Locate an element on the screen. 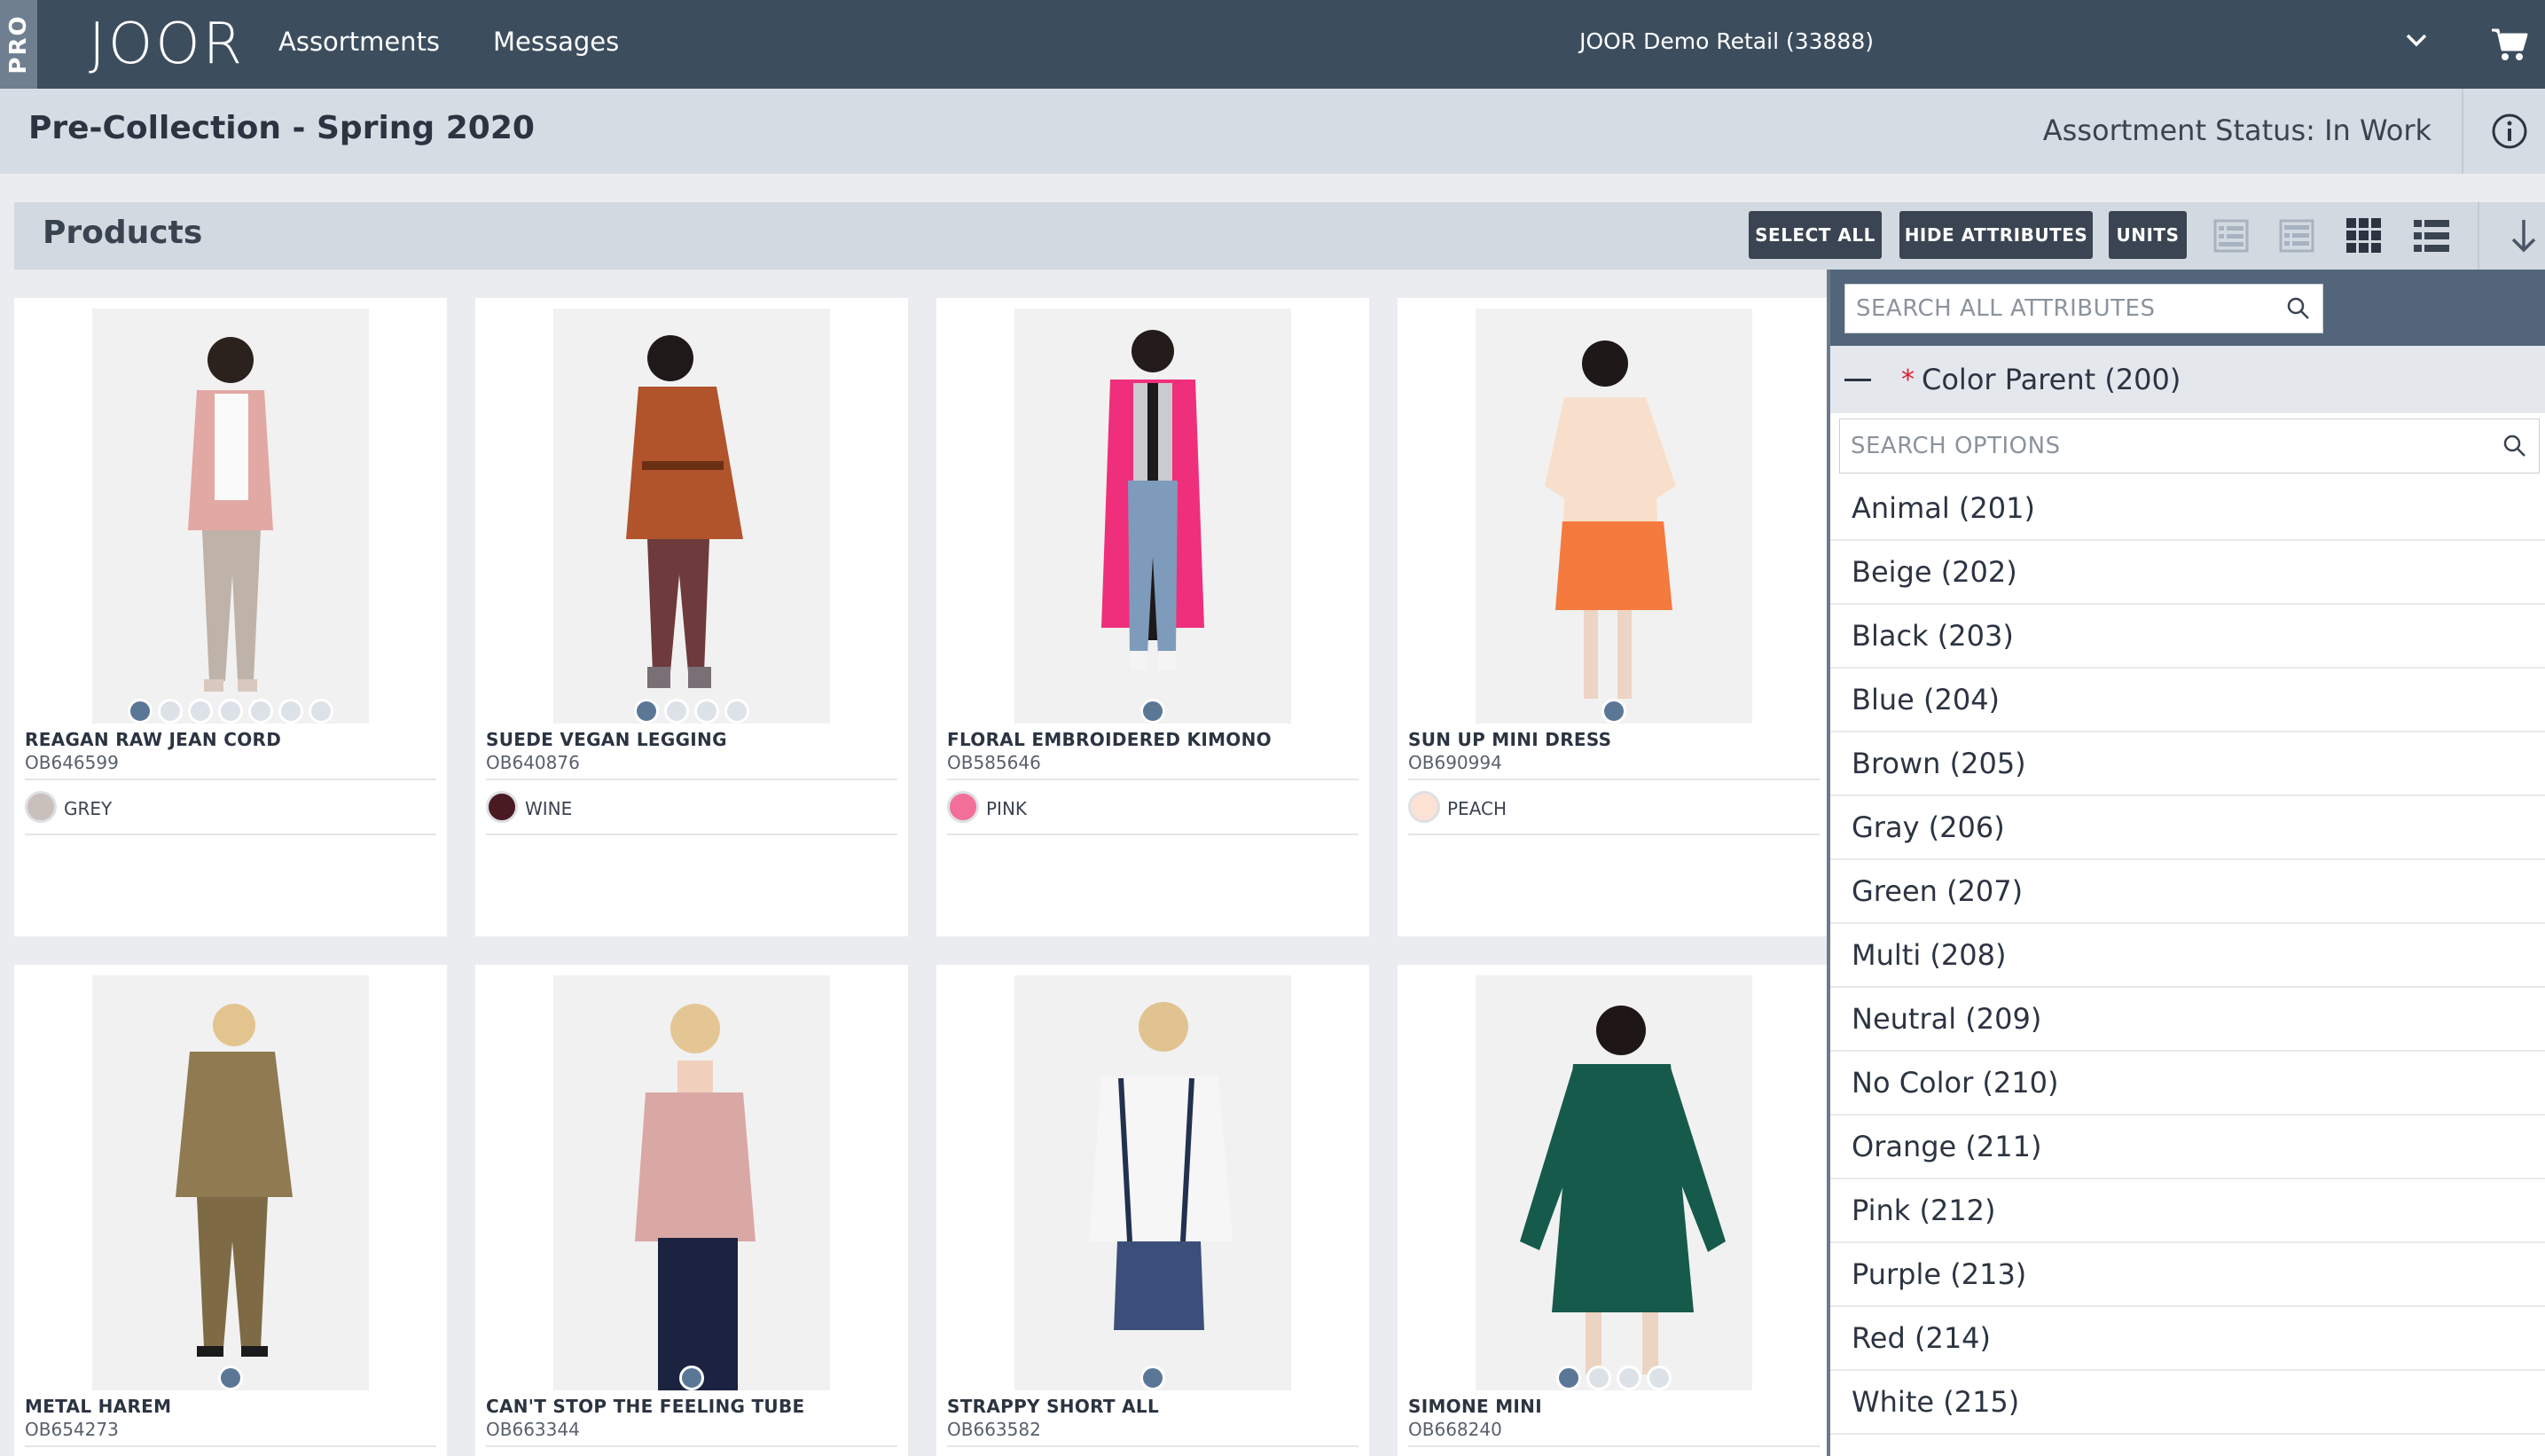 The height and width of the screenshot is (1456, 2545). option-gray: Gray (206) is located at coordinates (2187, 828).